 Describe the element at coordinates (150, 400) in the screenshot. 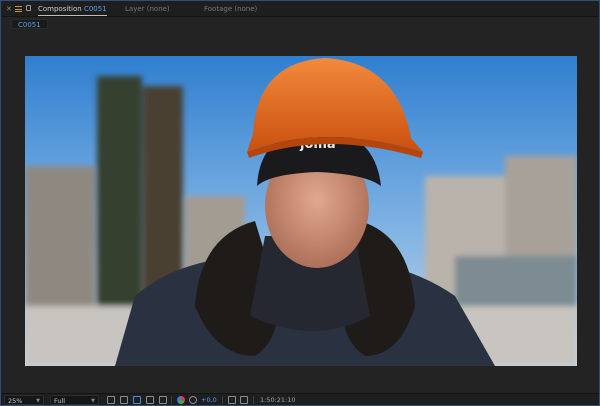

I see `region-of-interest-icon` at that location.